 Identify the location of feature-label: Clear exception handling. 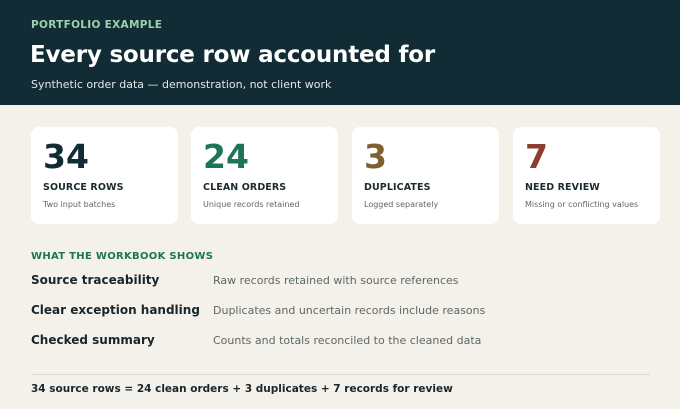
(115, 310).